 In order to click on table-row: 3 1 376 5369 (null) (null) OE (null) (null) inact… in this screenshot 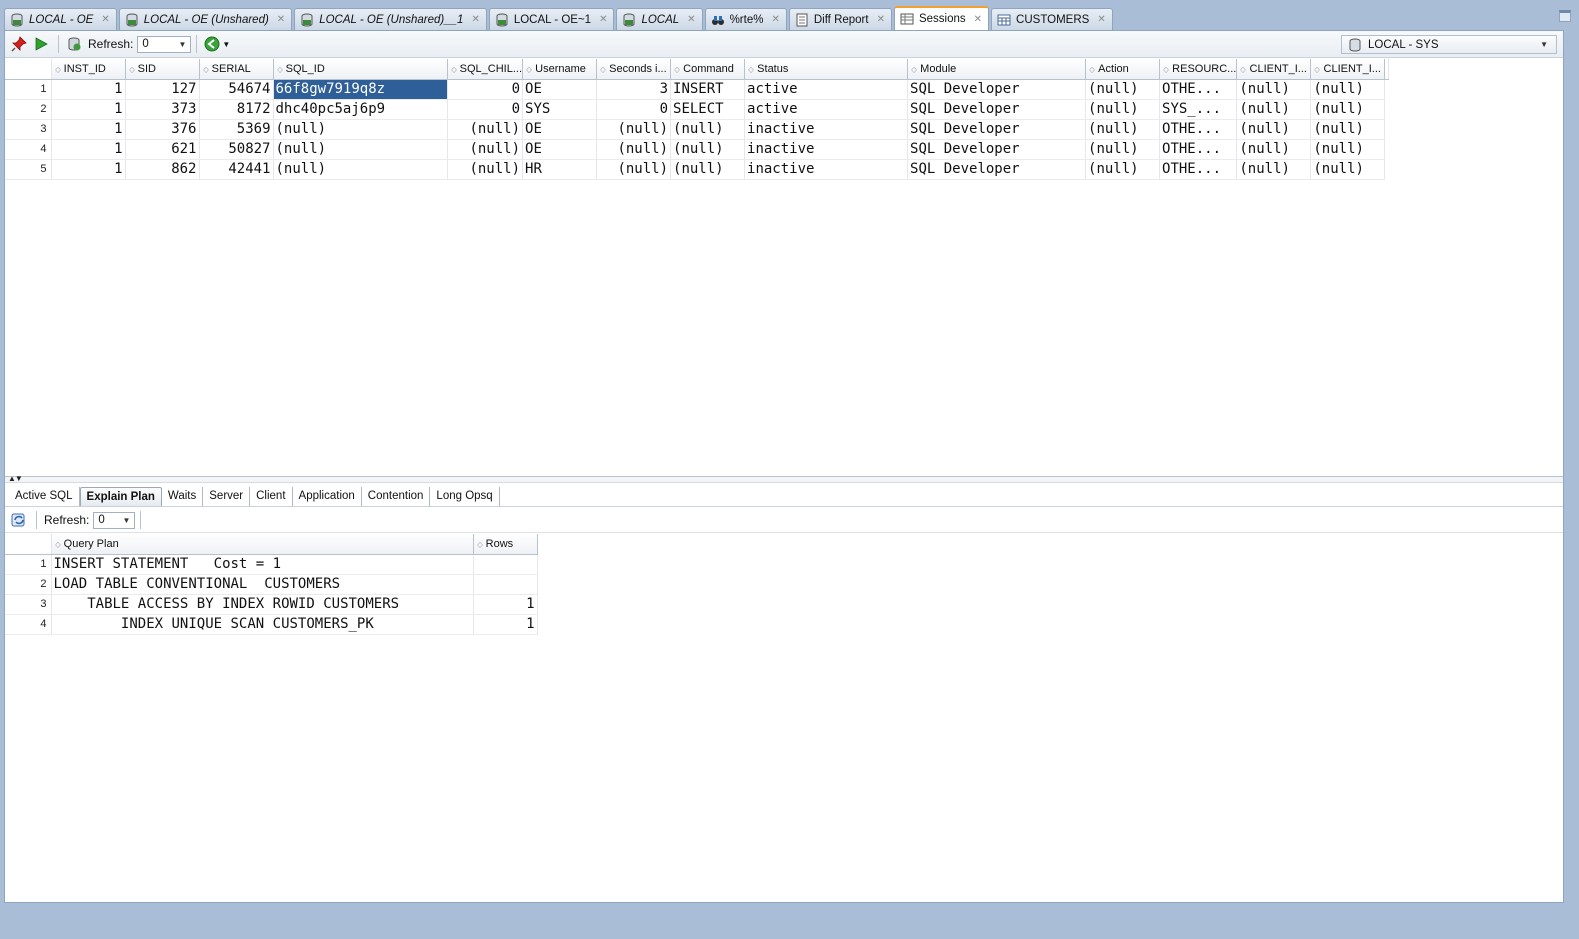, I will do `click(697, 129)`.